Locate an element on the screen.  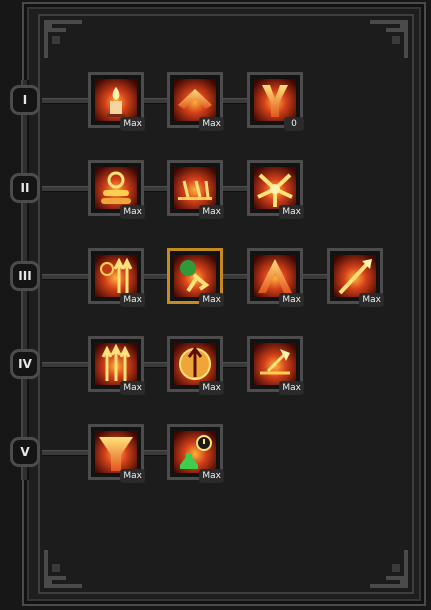
chain-shot-skill-icon is located at coordinates (195, 188).